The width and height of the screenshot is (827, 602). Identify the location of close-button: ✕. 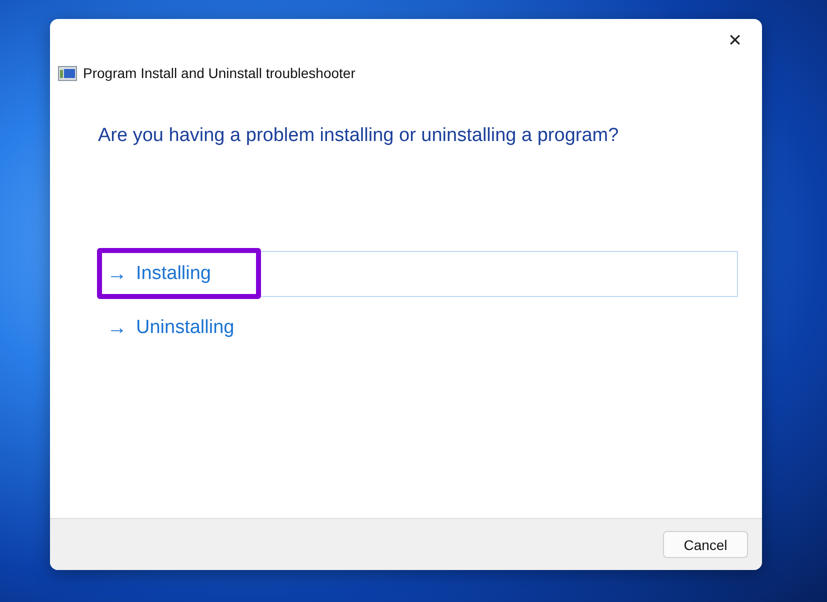
(735, 41).